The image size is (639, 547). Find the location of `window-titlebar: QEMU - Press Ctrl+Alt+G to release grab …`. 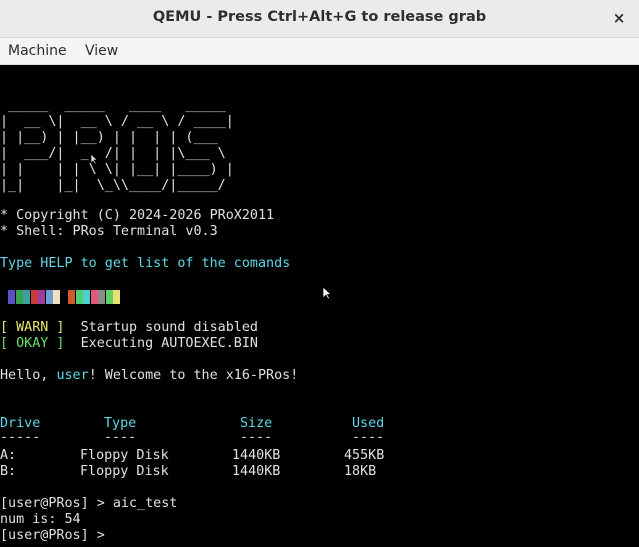

window-titlebar: QEMU - Press Ctrl+Alt+G to release grab … is located at coordinates (319, 19).